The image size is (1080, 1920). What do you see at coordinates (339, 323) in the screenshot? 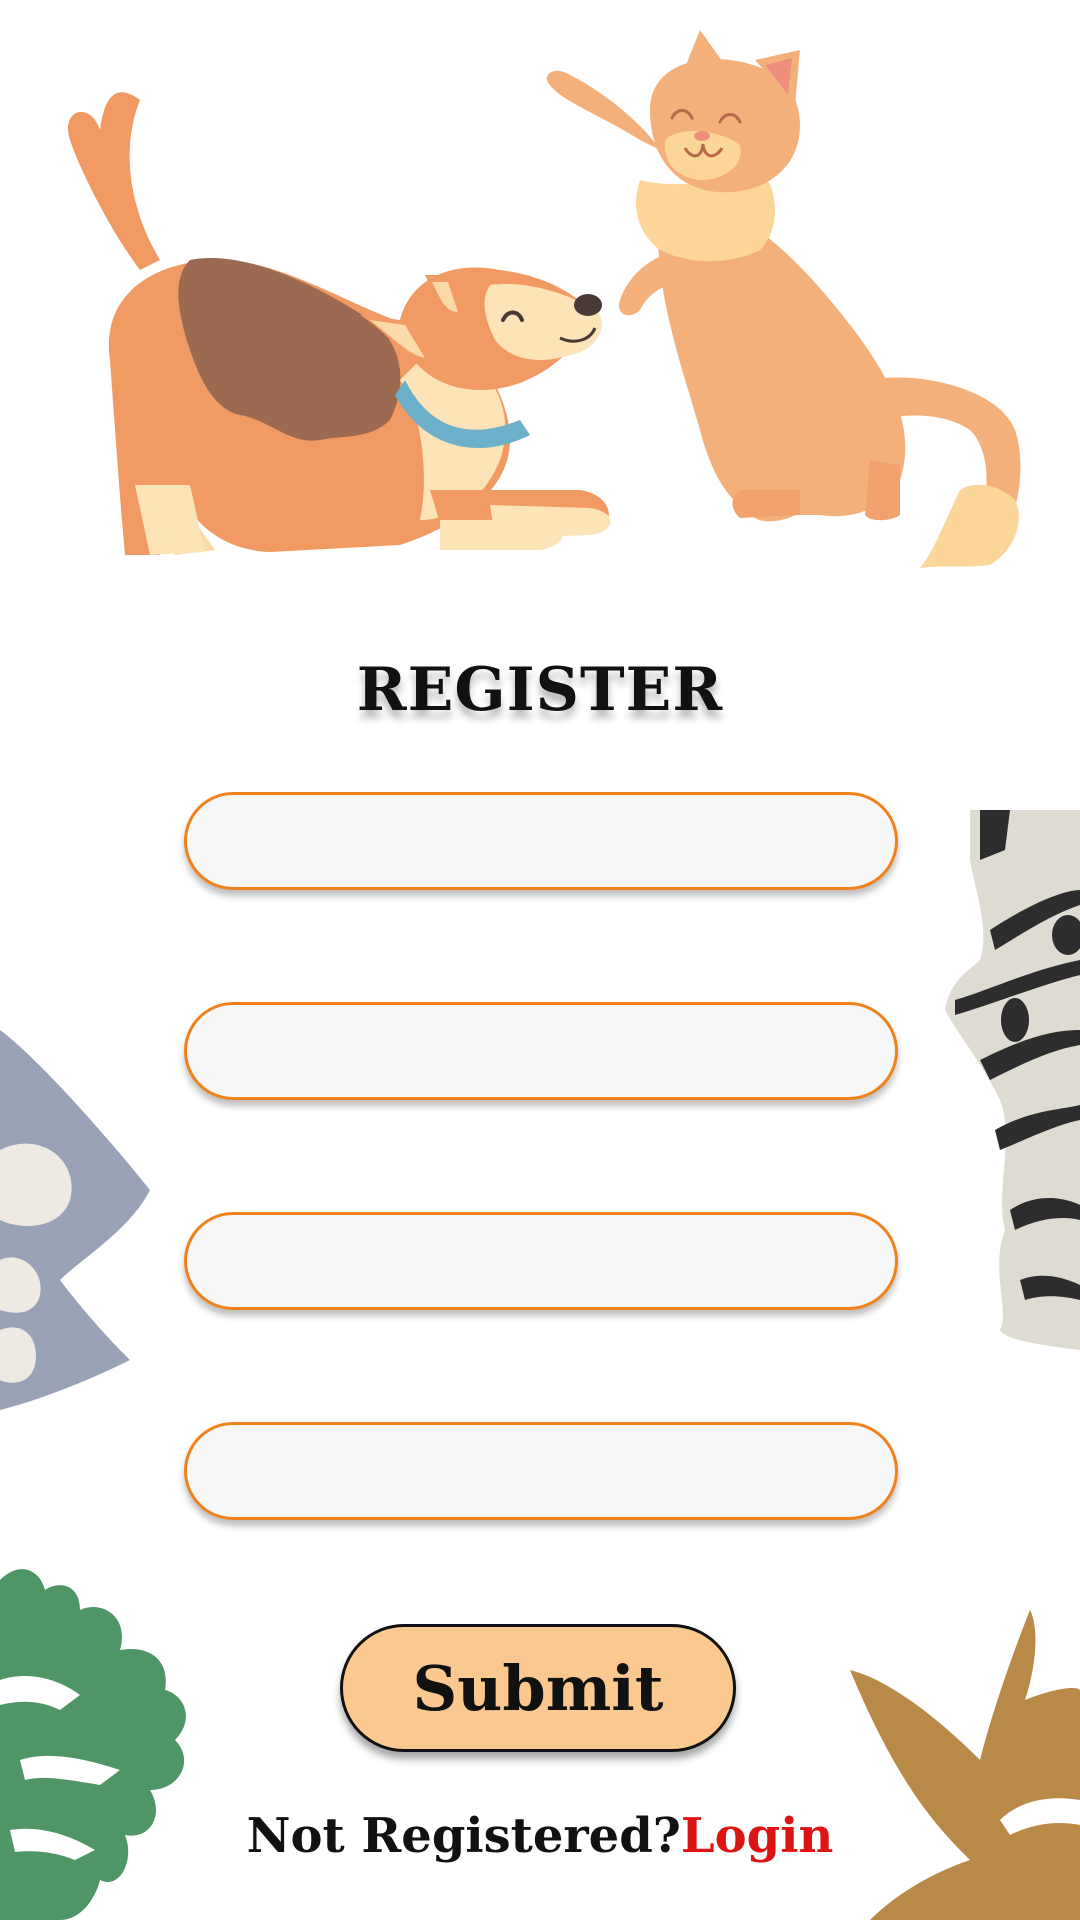
I see `dog-illustration` at bounding box center [339, 323].